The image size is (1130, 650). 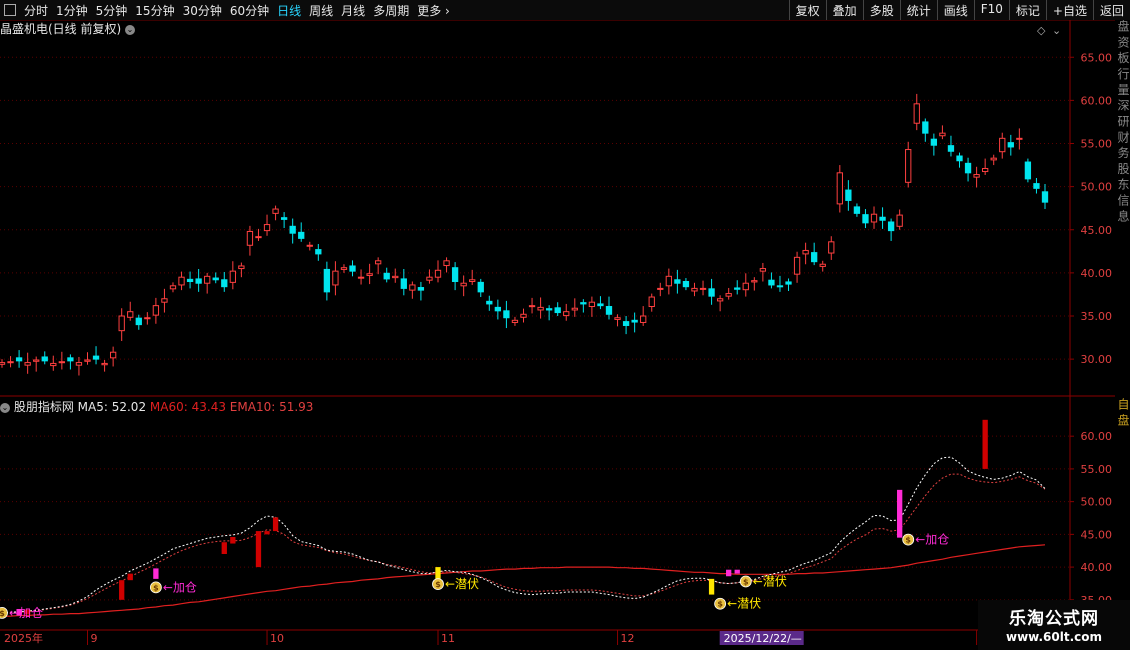 What do you see at coordinates (277, 638) in the screenshot?
I see `month-label: 10` at bounding box center [277, 638].